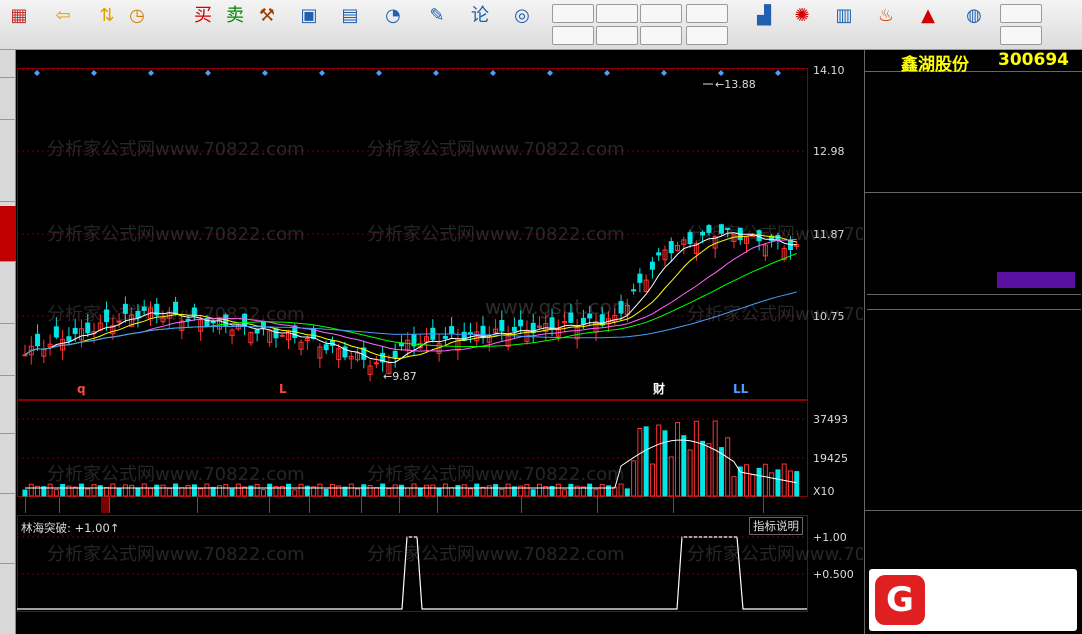 The image size is (1082, 634). Describe the element at coordinates (235, 15) in the screenshot. I see `sell-icon: 卖` at that location.